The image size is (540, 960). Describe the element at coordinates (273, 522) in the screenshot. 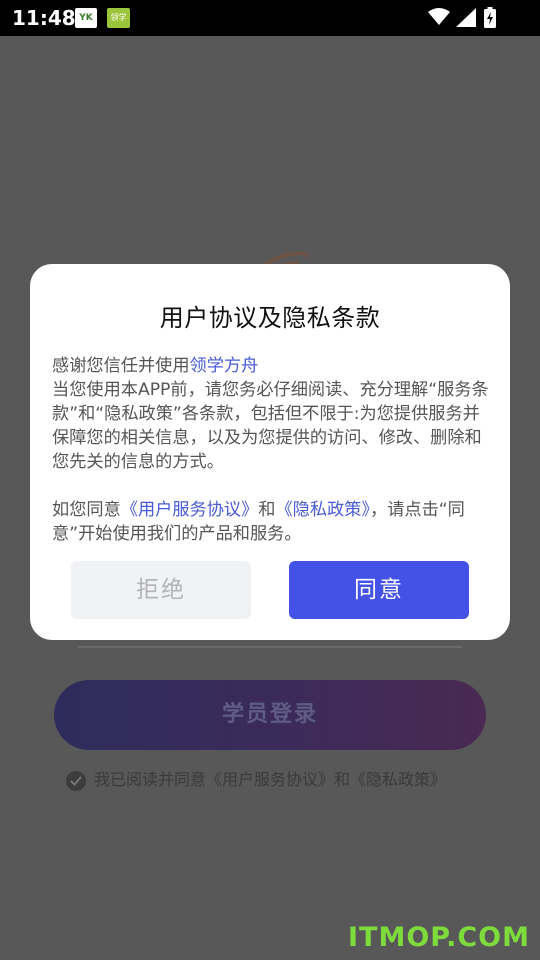

I see `consent-paragraph: 如您同意《用户服务协议》和《隐私政策》，请点击“同意”开始使用我们的产品和服务。` at that location.